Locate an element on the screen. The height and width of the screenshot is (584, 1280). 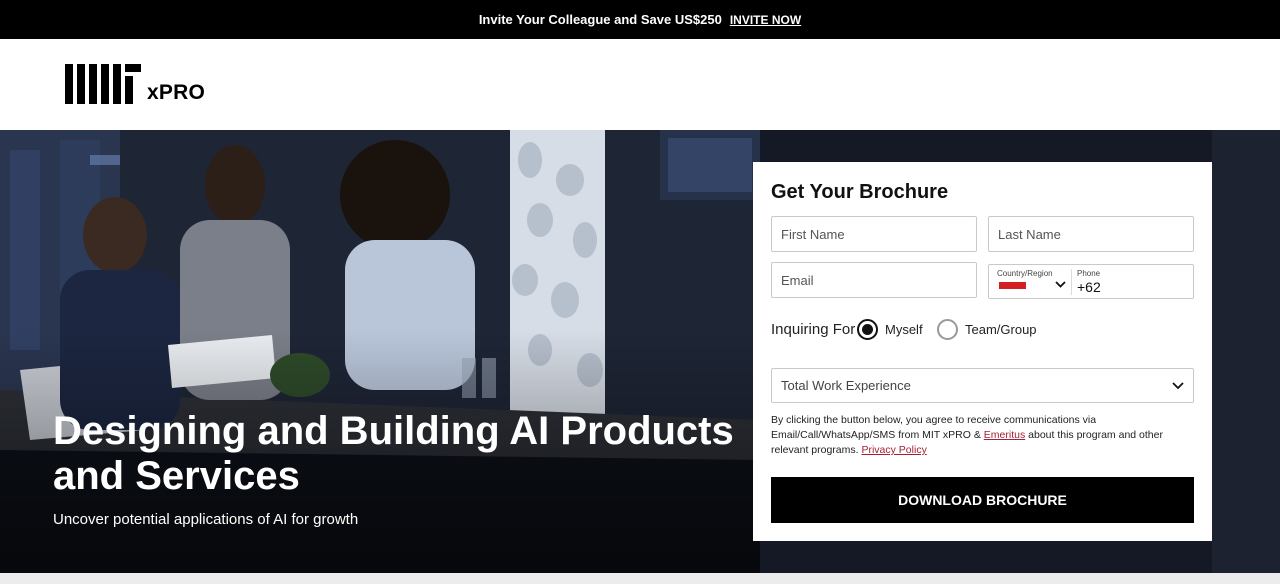
radio-myself-label: Myself is located at coordinates (904, 329).